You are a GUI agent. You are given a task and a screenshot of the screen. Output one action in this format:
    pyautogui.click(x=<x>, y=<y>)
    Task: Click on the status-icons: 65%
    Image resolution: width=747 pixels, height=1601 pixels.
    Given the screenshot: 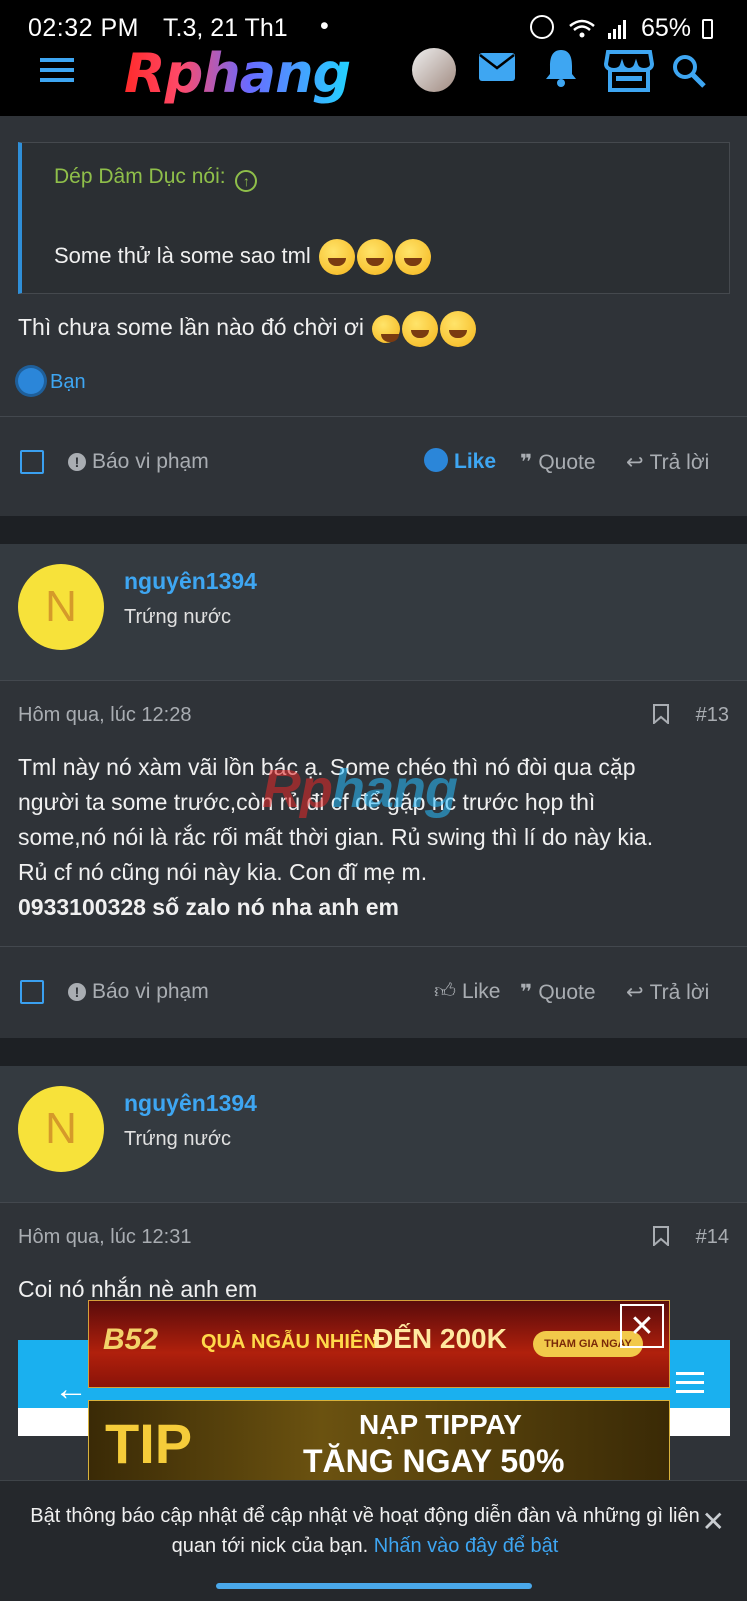 What is the action you would take?
    pyautogui.click(x=621, y=28)
    